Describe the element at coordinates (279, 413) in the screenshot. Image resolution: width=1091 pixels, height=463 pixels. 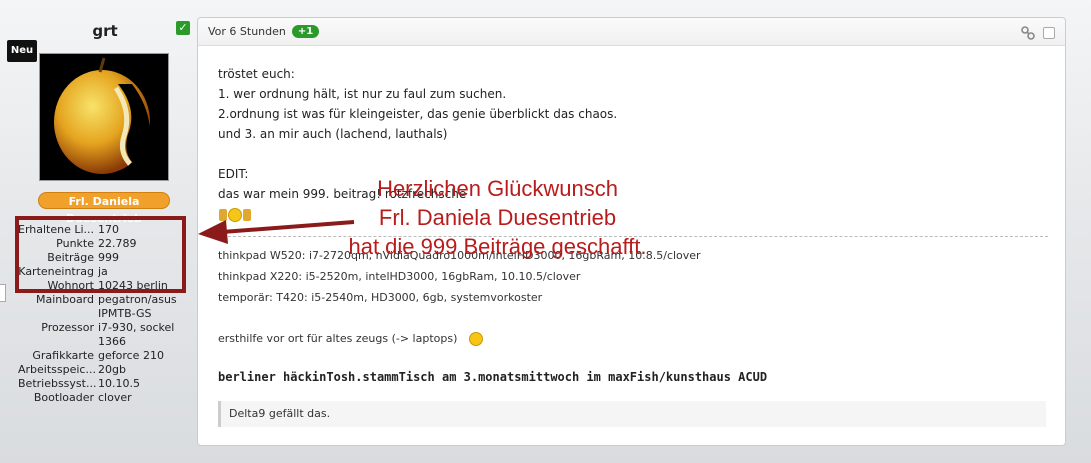
I see `likes-text: Delta9 gefällt das.` at that location.